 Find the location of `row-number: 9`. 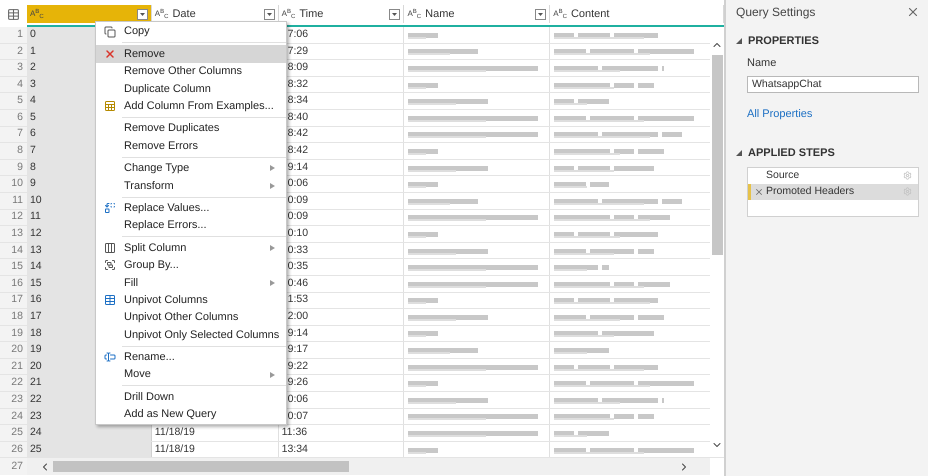

row-number: 9 is located at coordinates (20, 167).